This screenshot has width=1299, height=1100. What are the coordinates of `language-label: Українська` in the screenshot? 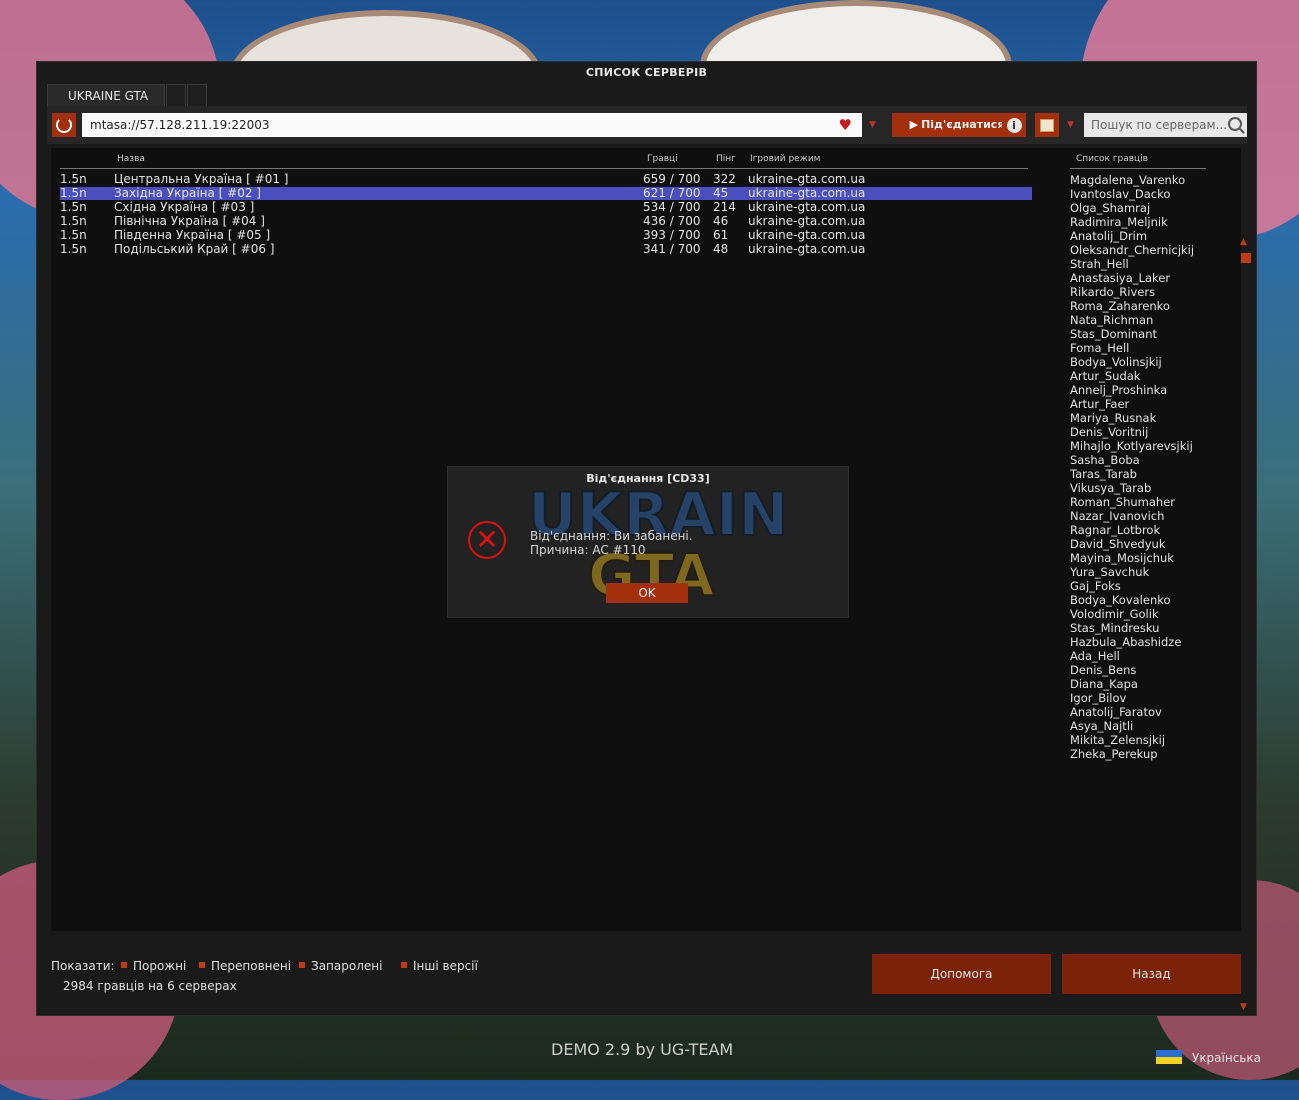 It's located at (1226, 1058).